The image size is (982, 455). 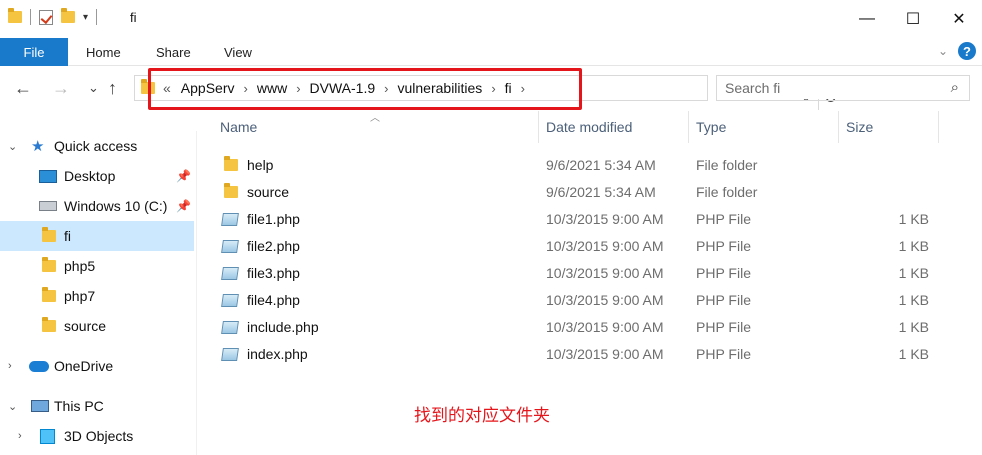 What do you see at coordinates (859, 127) in the screenshot?
I see `column-header-size: Size` at bounding box center [859, 127].